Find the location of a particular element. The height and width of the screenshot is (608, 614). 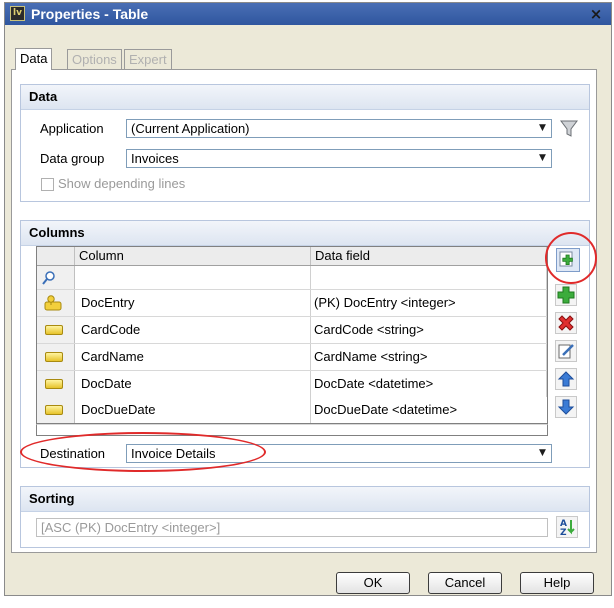

window-title: Properties - Table is located at coordinates (90, 14).